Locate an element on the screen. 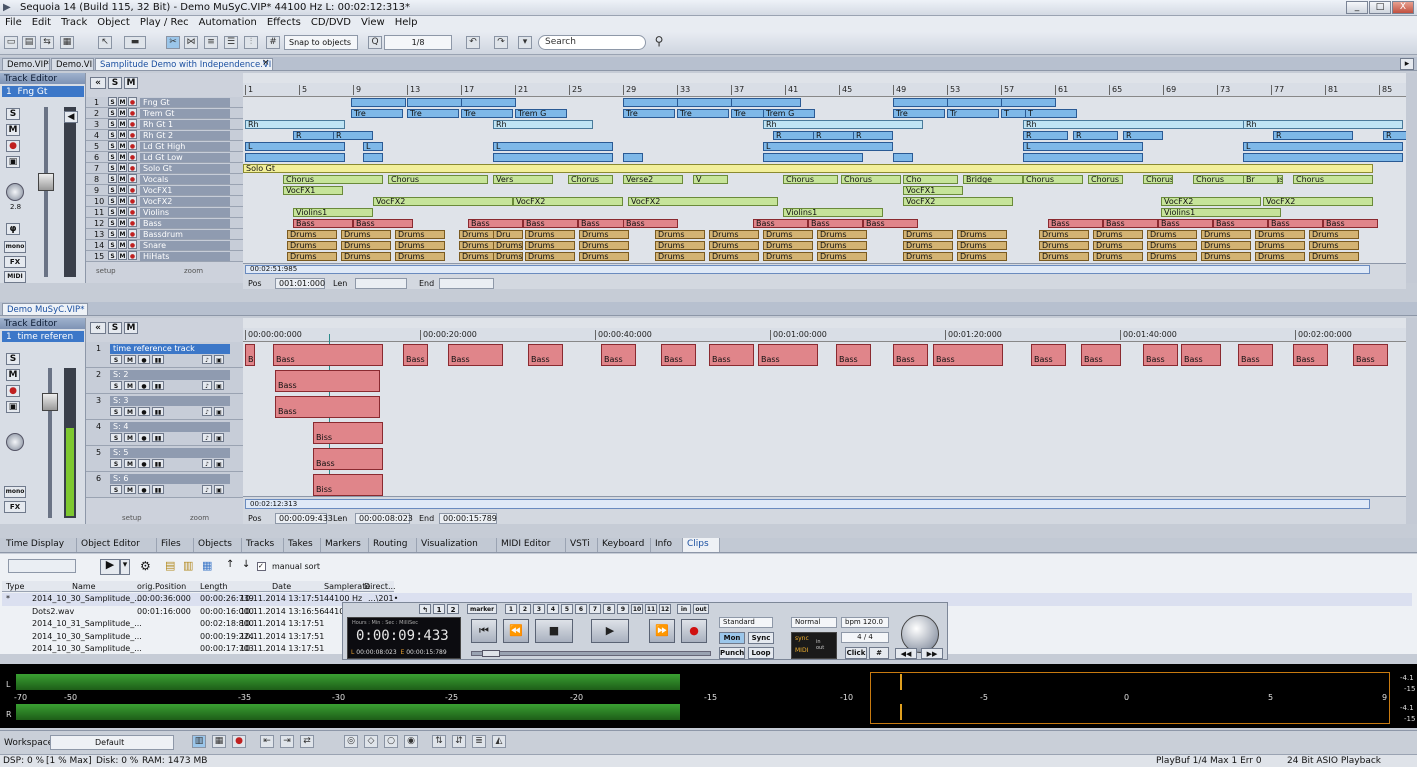 Image resolution: width=1417 pixels, height=767 pixels. tab-samplitude-demo: Samplitude Demo with Independence.VIP is located at coordinates (184, 64).